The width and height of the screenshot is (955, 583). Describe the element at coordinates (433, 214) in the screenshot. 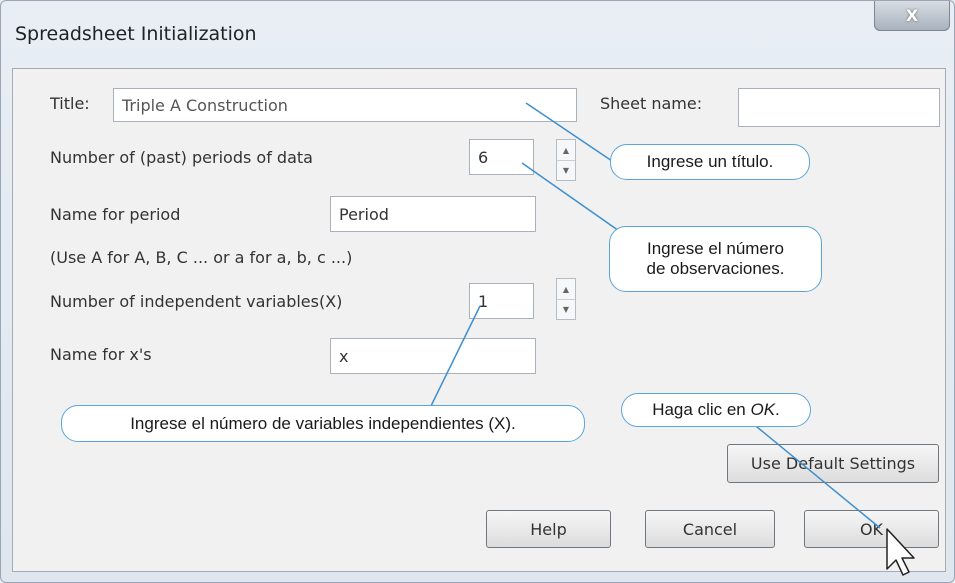

I see `period-name-field` at that location.